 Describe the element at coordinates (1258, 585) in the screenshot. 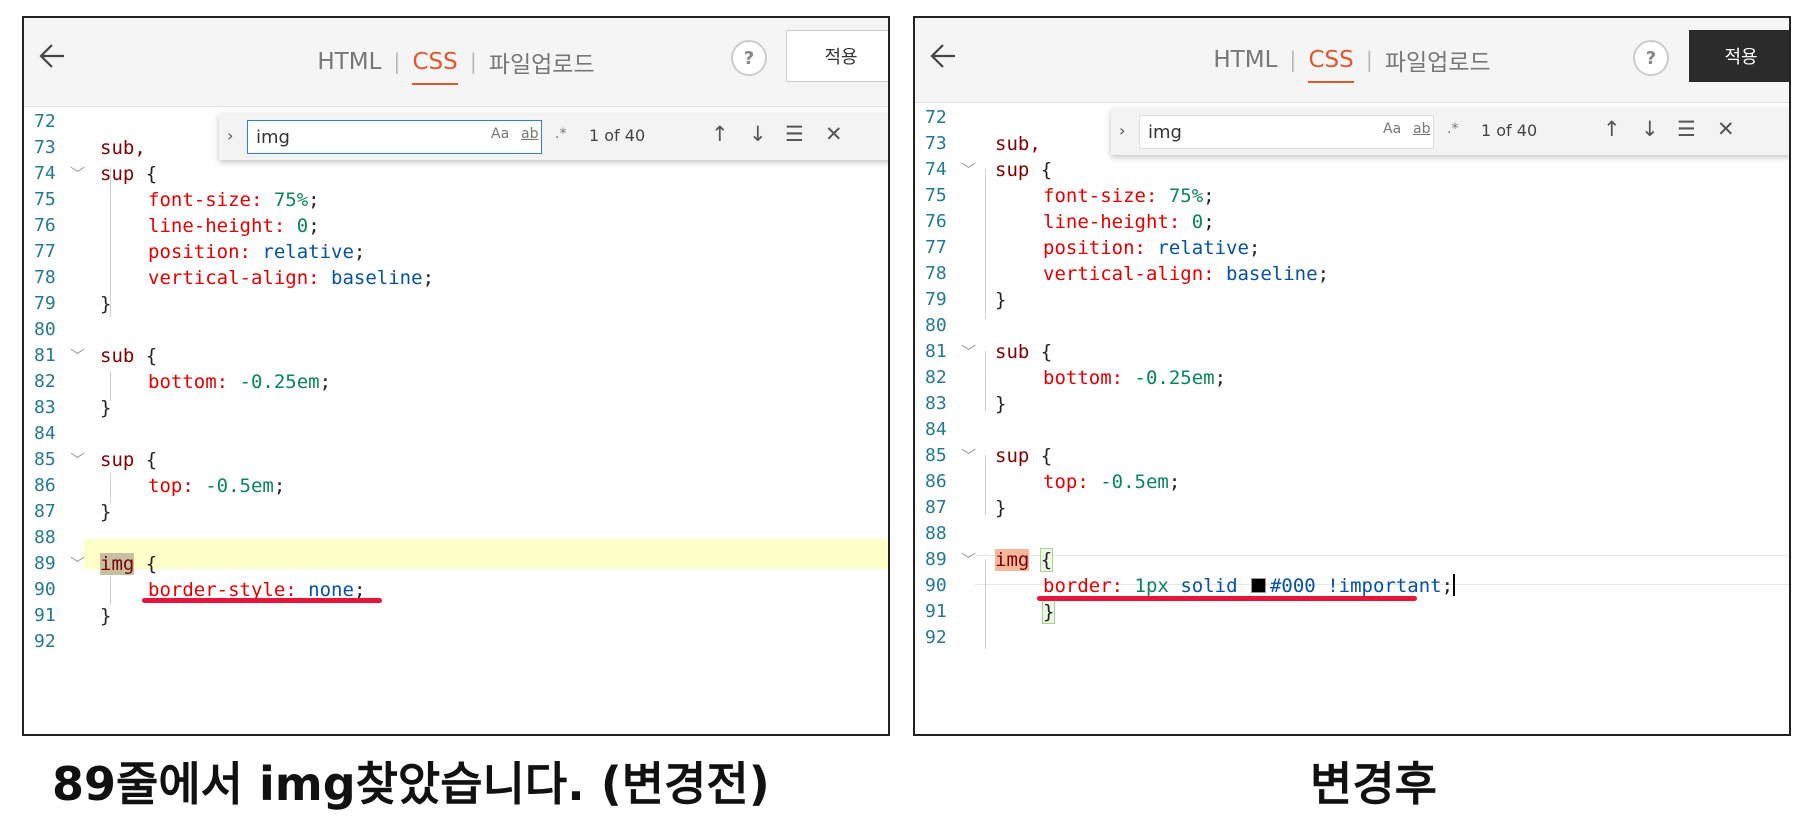

I see `color-swatch` at that location.